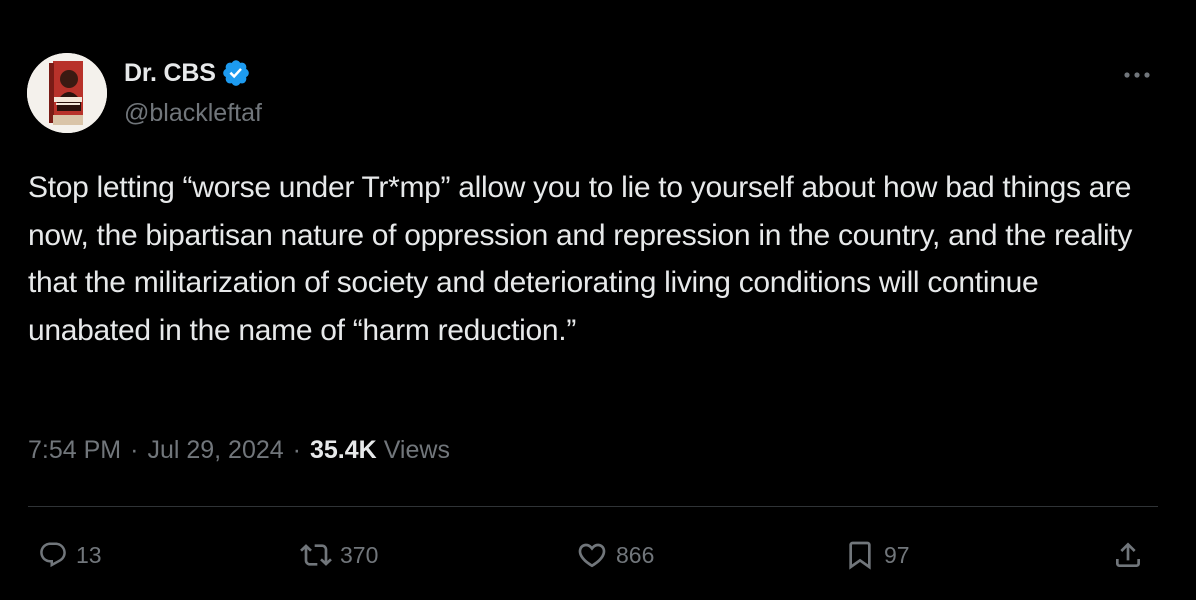 This screenshot has width=1196, height=600. Describe the element at coordinates (592, 555) in the screenshot. I see `heart-icon` at that location.